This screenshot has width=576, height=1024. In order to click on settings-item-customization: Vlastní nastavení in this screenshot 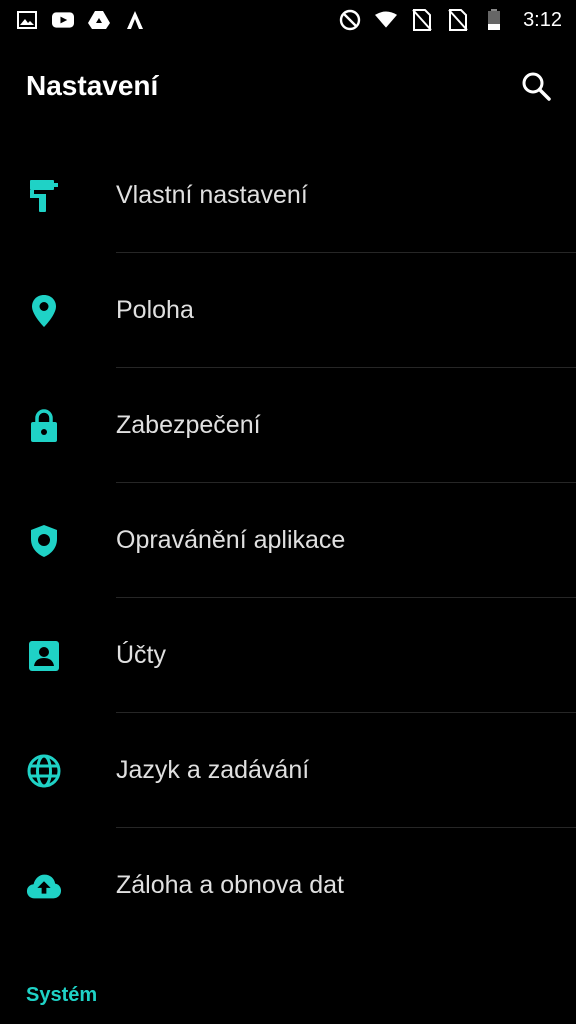, I will do `click(288, 195)`.